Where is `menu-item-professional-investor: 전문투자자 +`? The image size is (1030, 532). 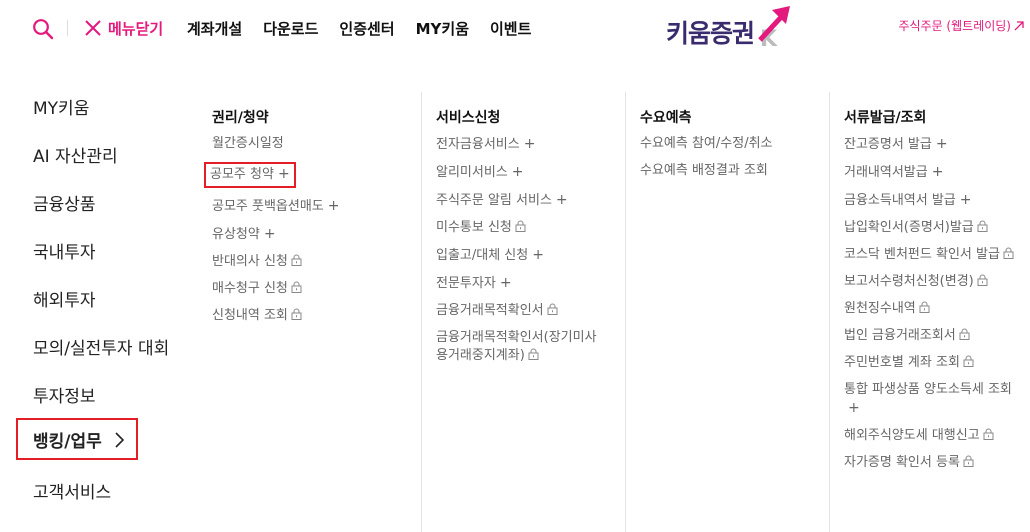 menu-item-professional-investor: 전문투자자 + is located at coordinates (523, 284).